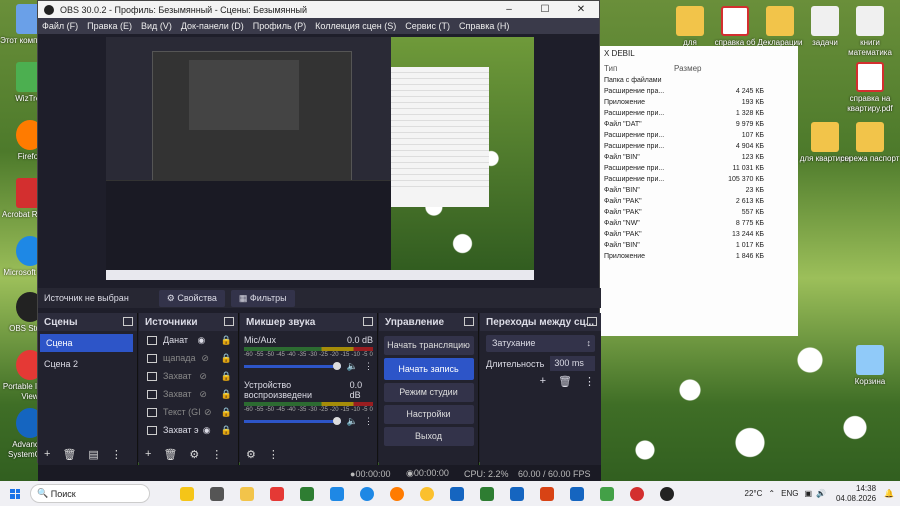 The width and height of the screenshot is (900, 506). I want to click on source-item: Захват э ◉ 🔒, so click(188, 430).